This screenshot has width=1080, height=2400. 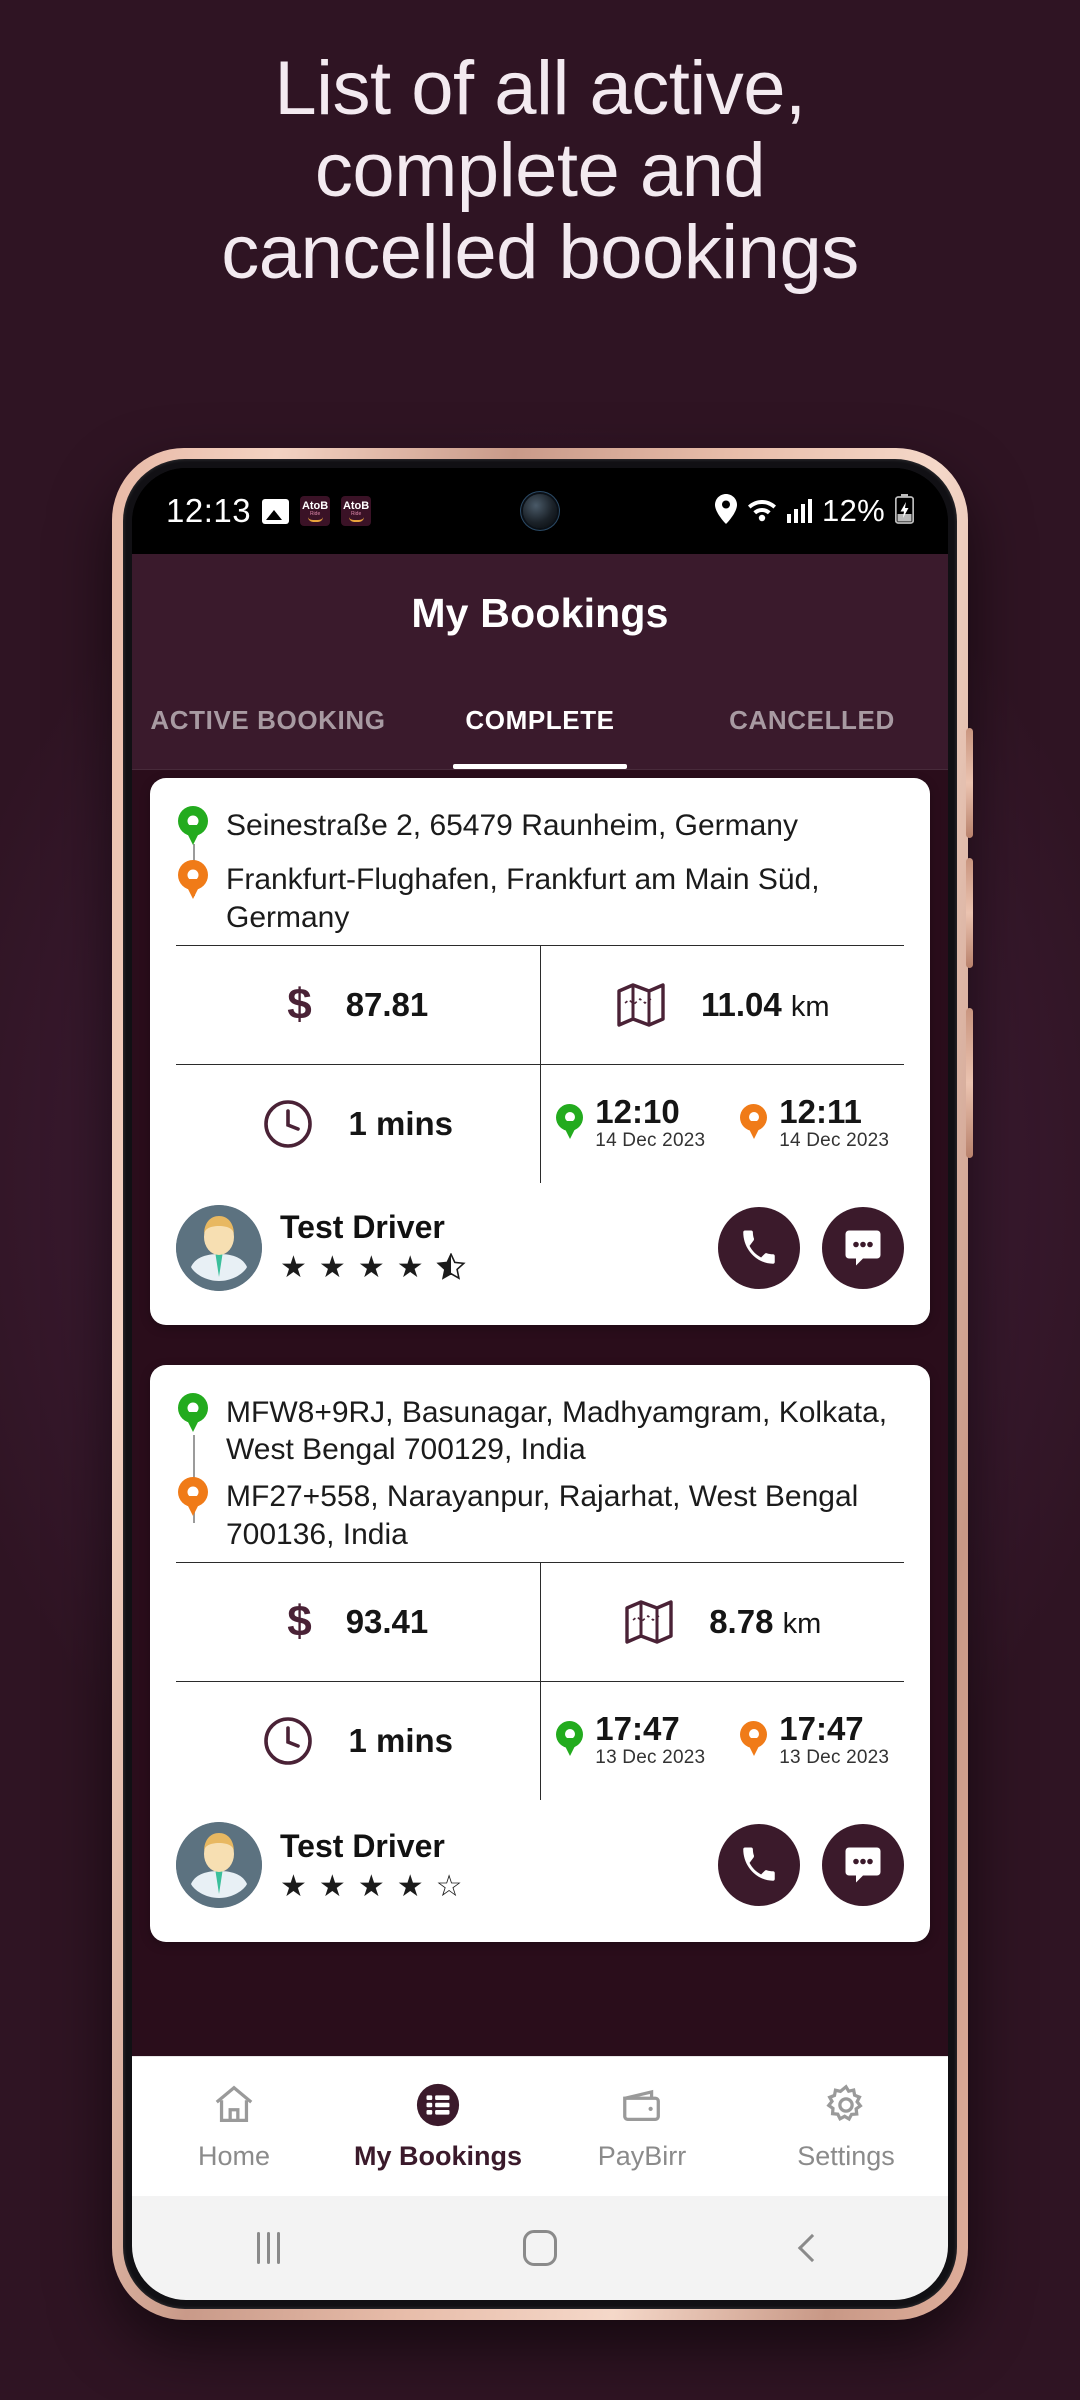 What do you see at coordinates (540, 720) in the screenshot?
I see `tab-complete: COMPLETE` at bounding box center [540, 720].